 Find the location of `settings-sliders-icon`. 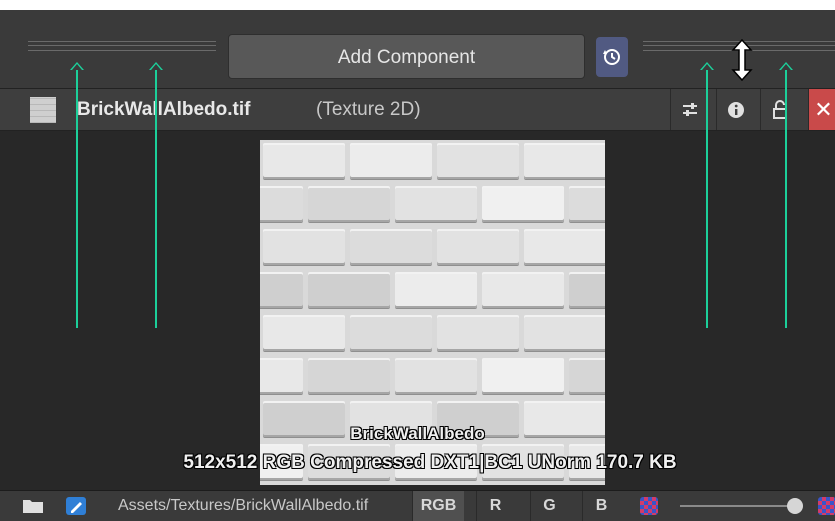

settings-sliders-icon is located at coordinates (689, 109).